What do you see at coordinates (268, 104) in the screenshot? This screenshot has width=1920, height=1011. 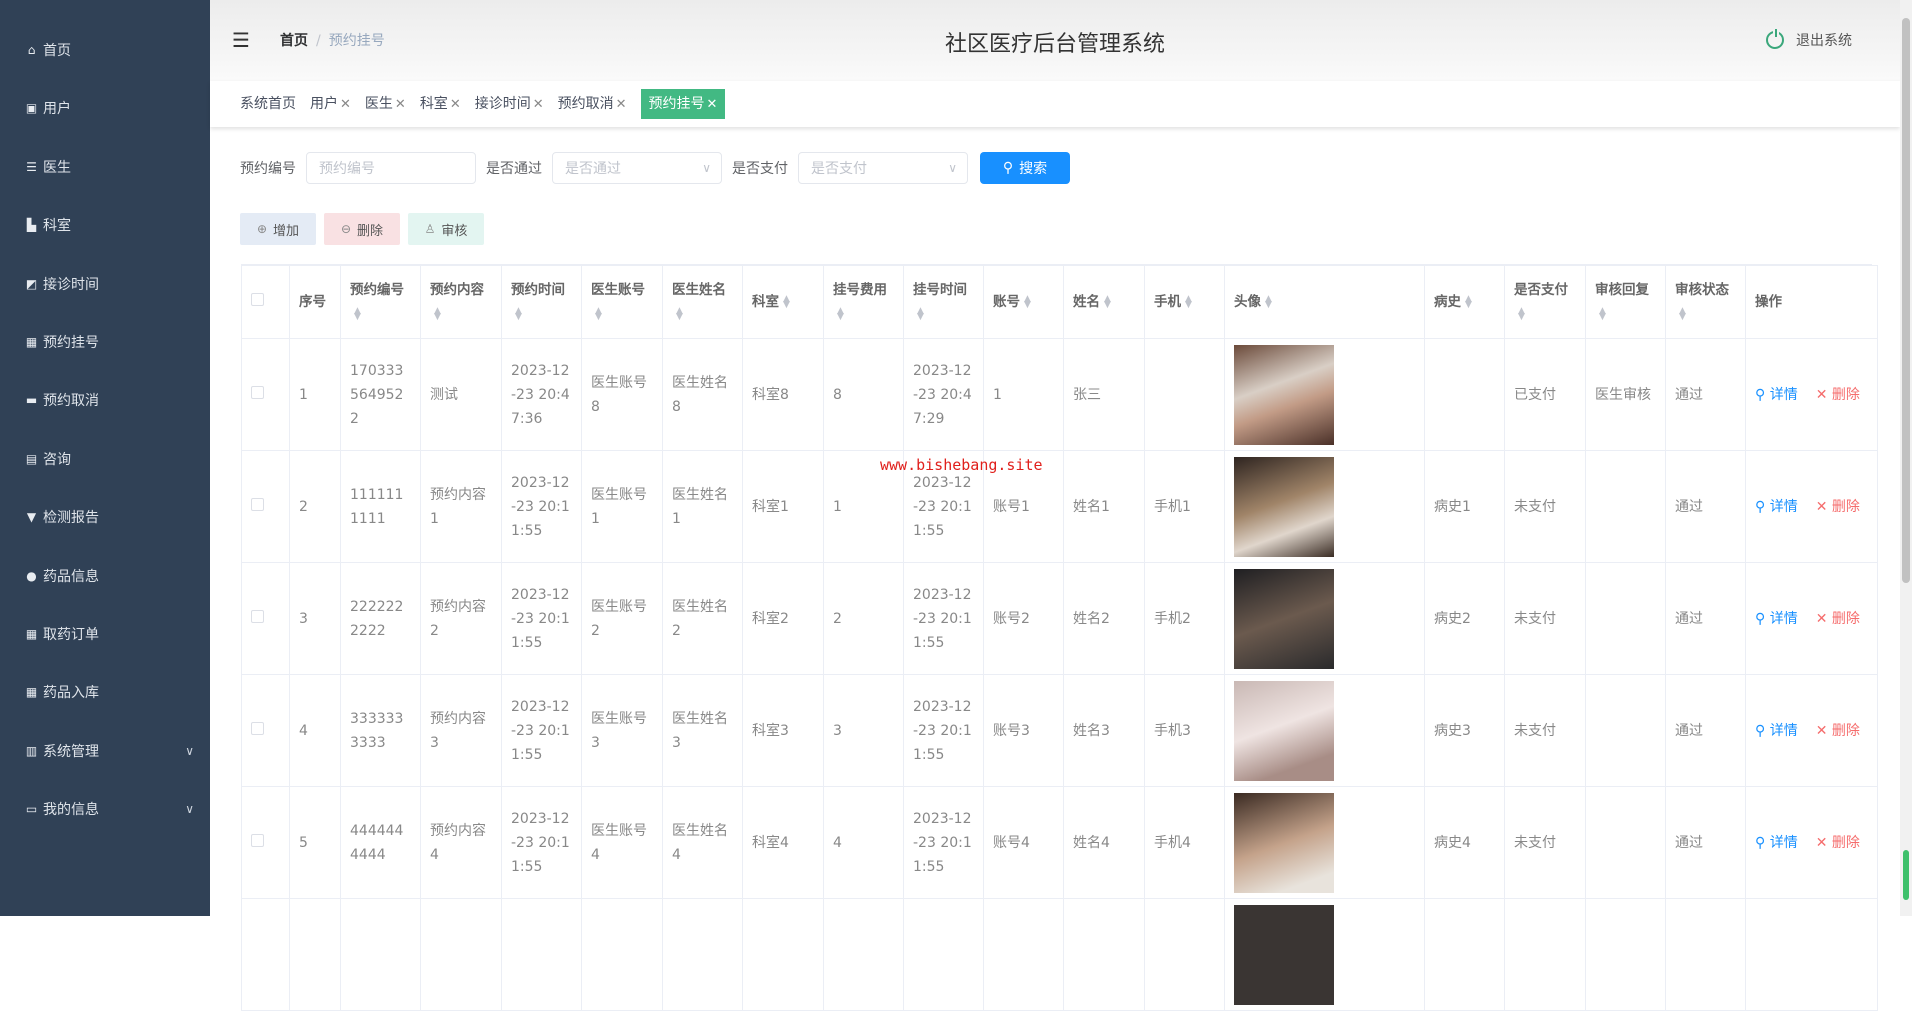 I see `tab: 系统首页` at bounding box center [268, 104].